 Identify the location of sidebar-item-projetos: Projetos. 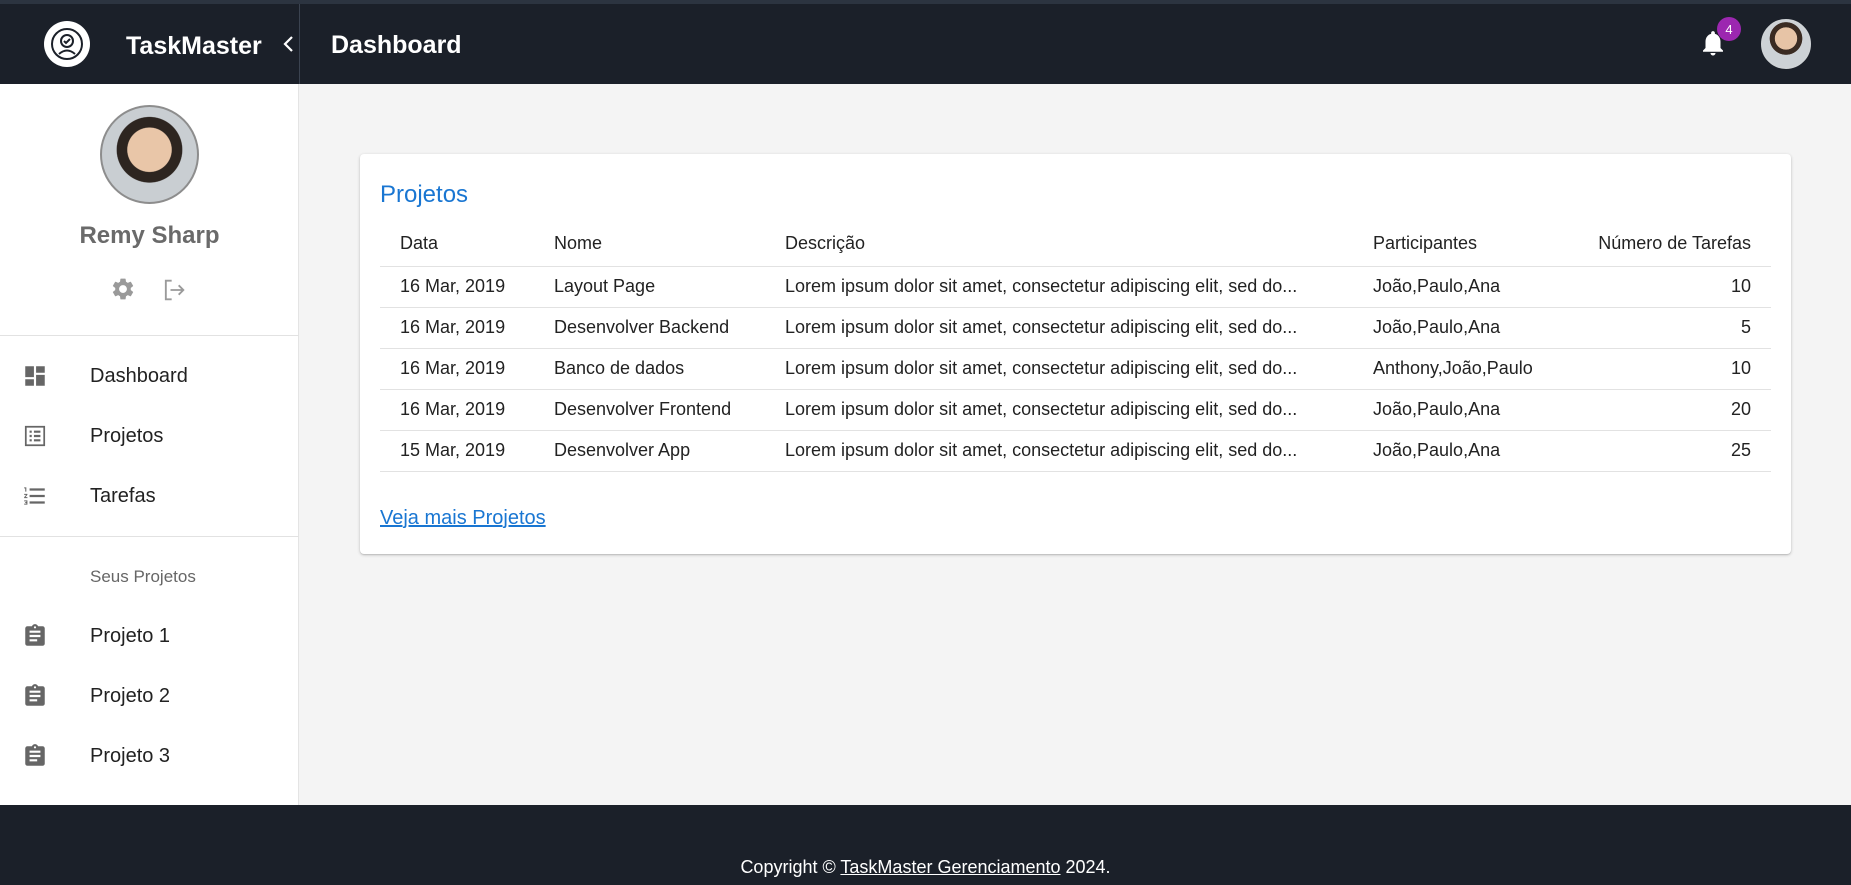
(149, 436).